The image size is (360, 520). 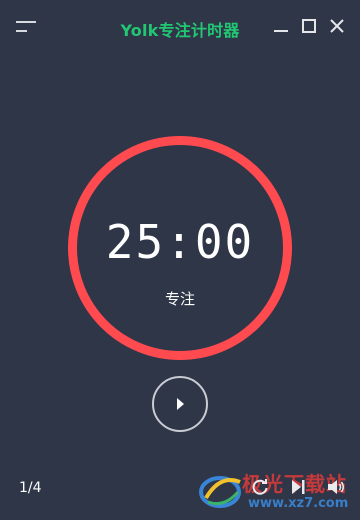 I want to click on window-controls, so click(x=309, y=26).